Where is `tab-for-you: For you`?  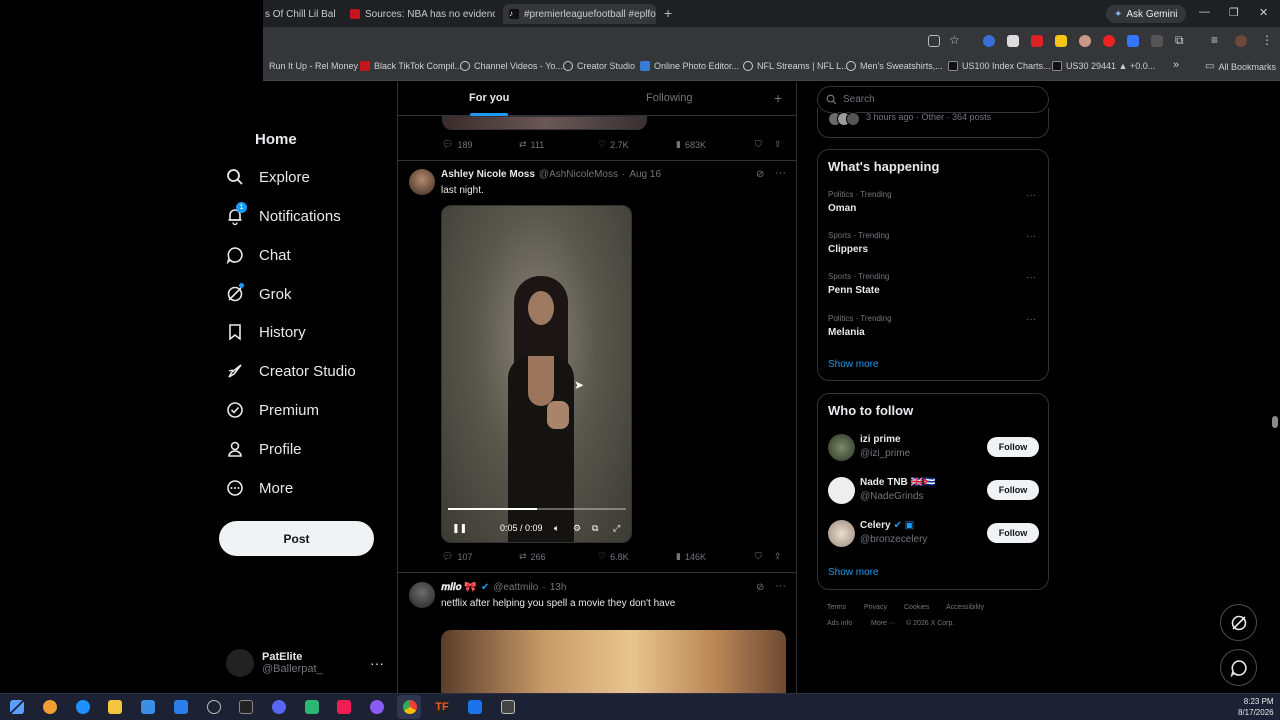
tab-for-you: For you is located at coordinates (489, 98).